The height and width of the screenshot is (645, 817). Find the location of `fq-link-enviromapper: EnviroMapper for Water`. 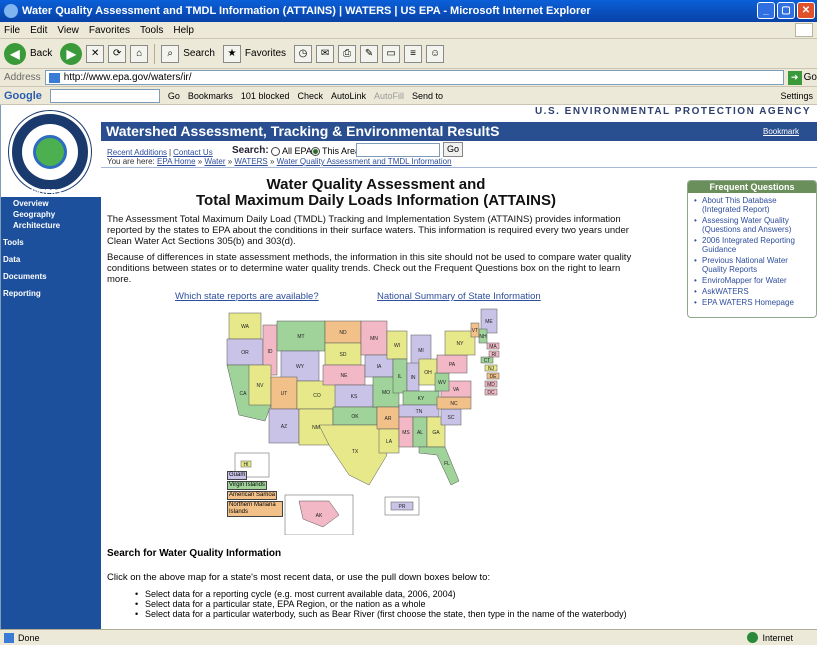

fq-link-enviromapper: EnviroMapper for Water is located at coordinates (753, 280).